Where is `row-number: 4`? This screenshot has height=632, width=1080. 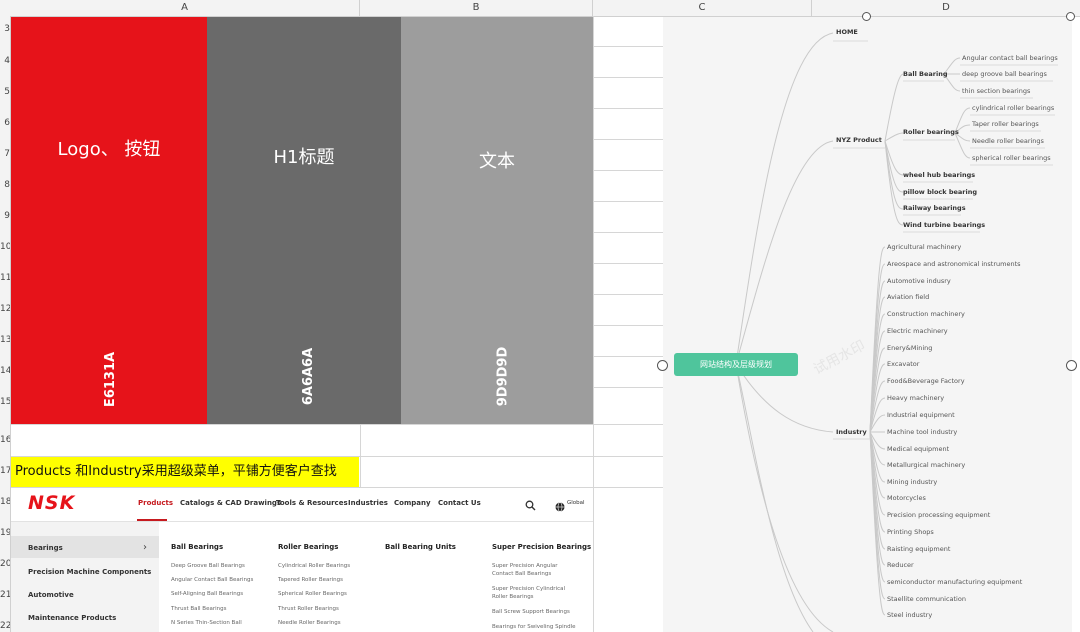 row-number: 4 is located at coordinates (5, 61).